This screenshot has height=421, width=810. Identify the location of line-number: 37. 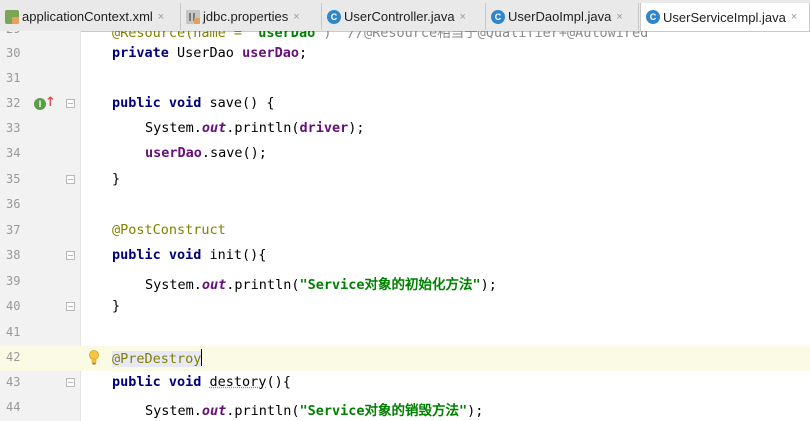
(13, 230).